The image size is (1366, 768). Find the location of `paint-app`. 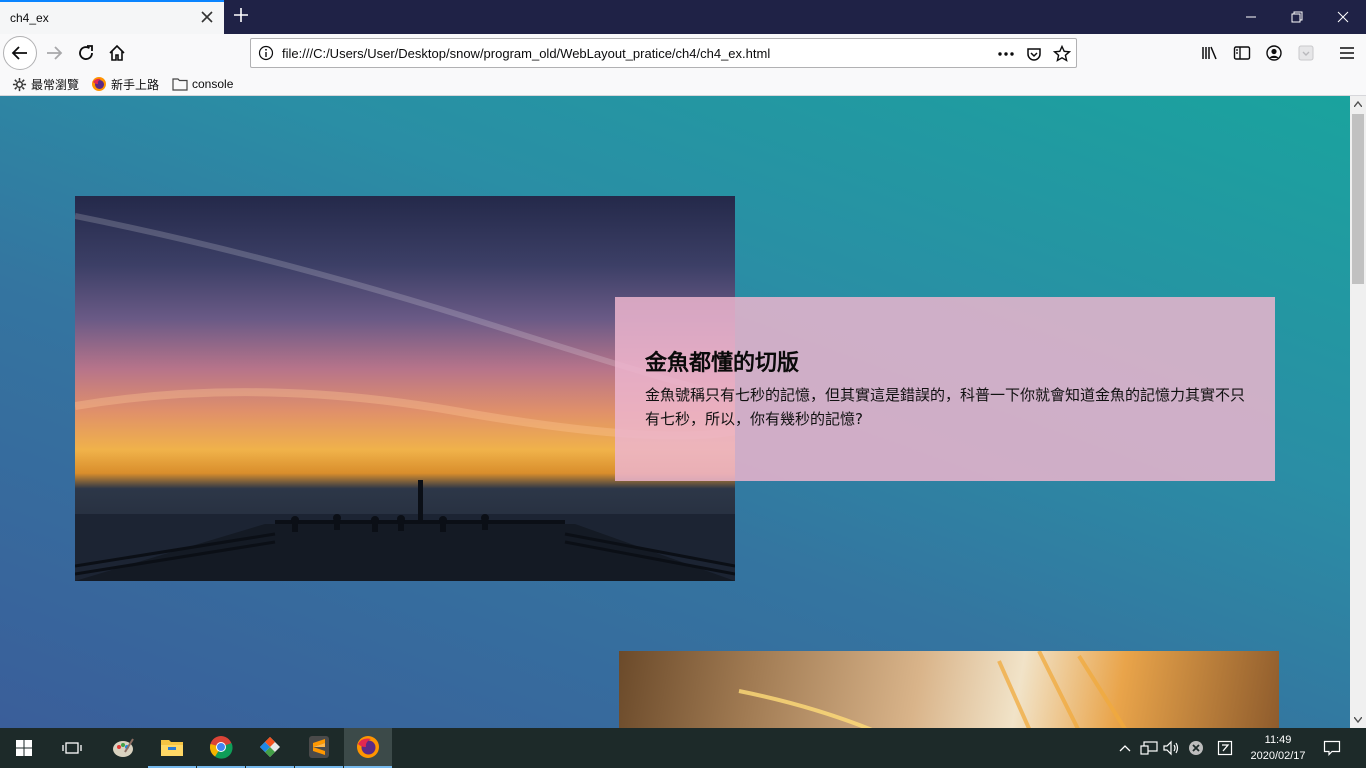

paint-app is located at coordinates (123, 748).